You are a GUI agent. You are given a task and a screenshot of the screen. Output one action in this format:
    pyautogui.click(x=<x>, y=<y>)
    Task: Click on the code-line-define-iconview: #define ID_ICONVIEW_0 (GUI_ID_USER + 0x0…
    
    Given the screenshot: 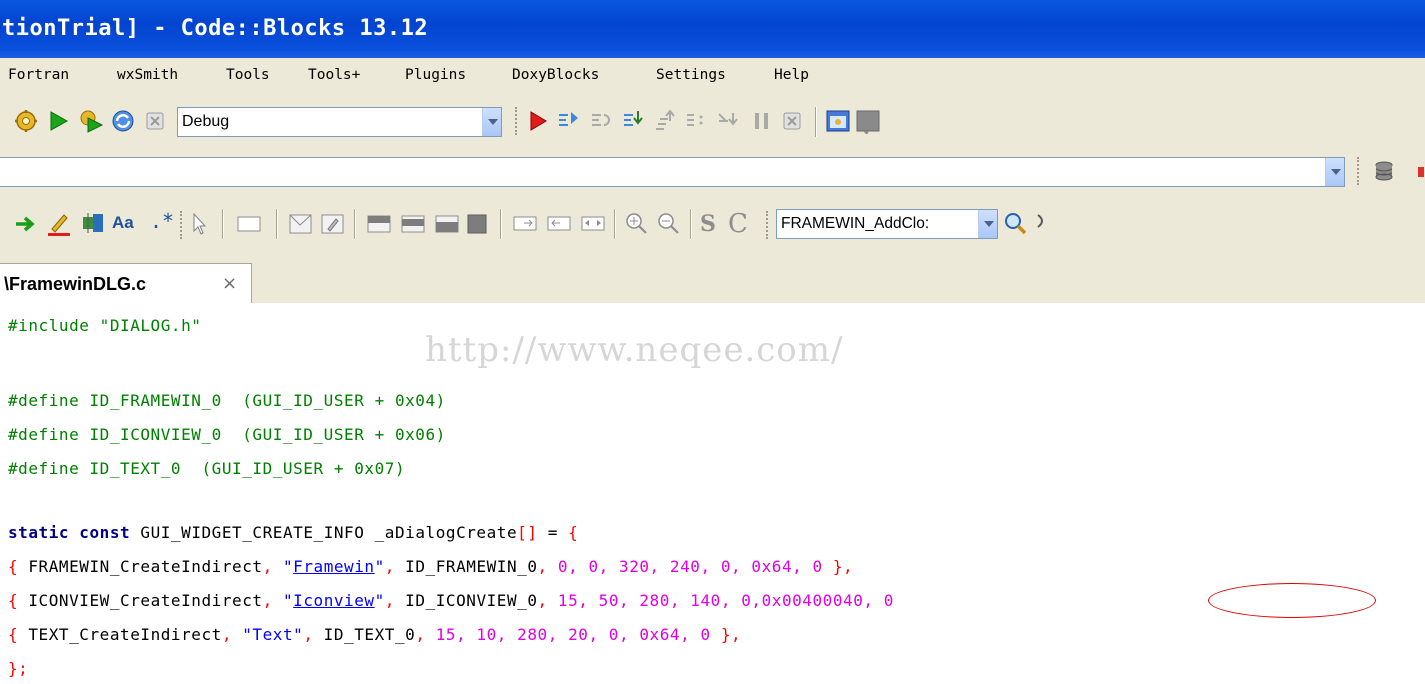 What is the action you would take?
    pyautogui.click(x=227, y=434)
    